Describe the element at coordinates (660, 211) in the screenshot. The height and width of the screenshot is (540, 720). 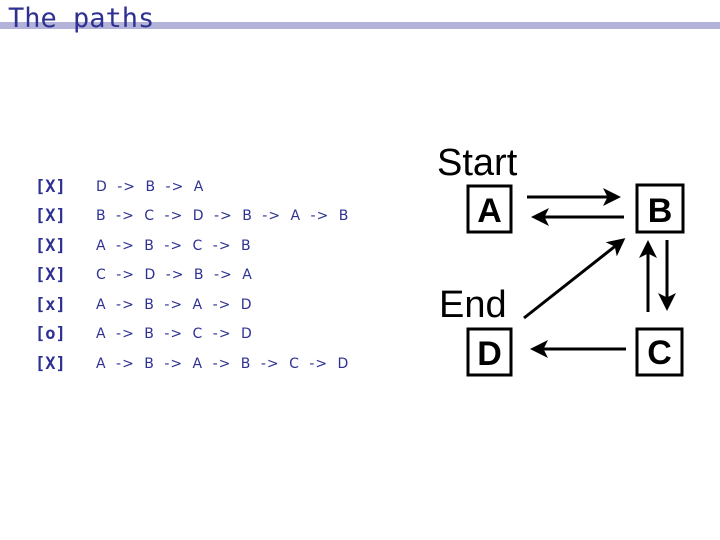
I see `node-b-label: B` at that location.